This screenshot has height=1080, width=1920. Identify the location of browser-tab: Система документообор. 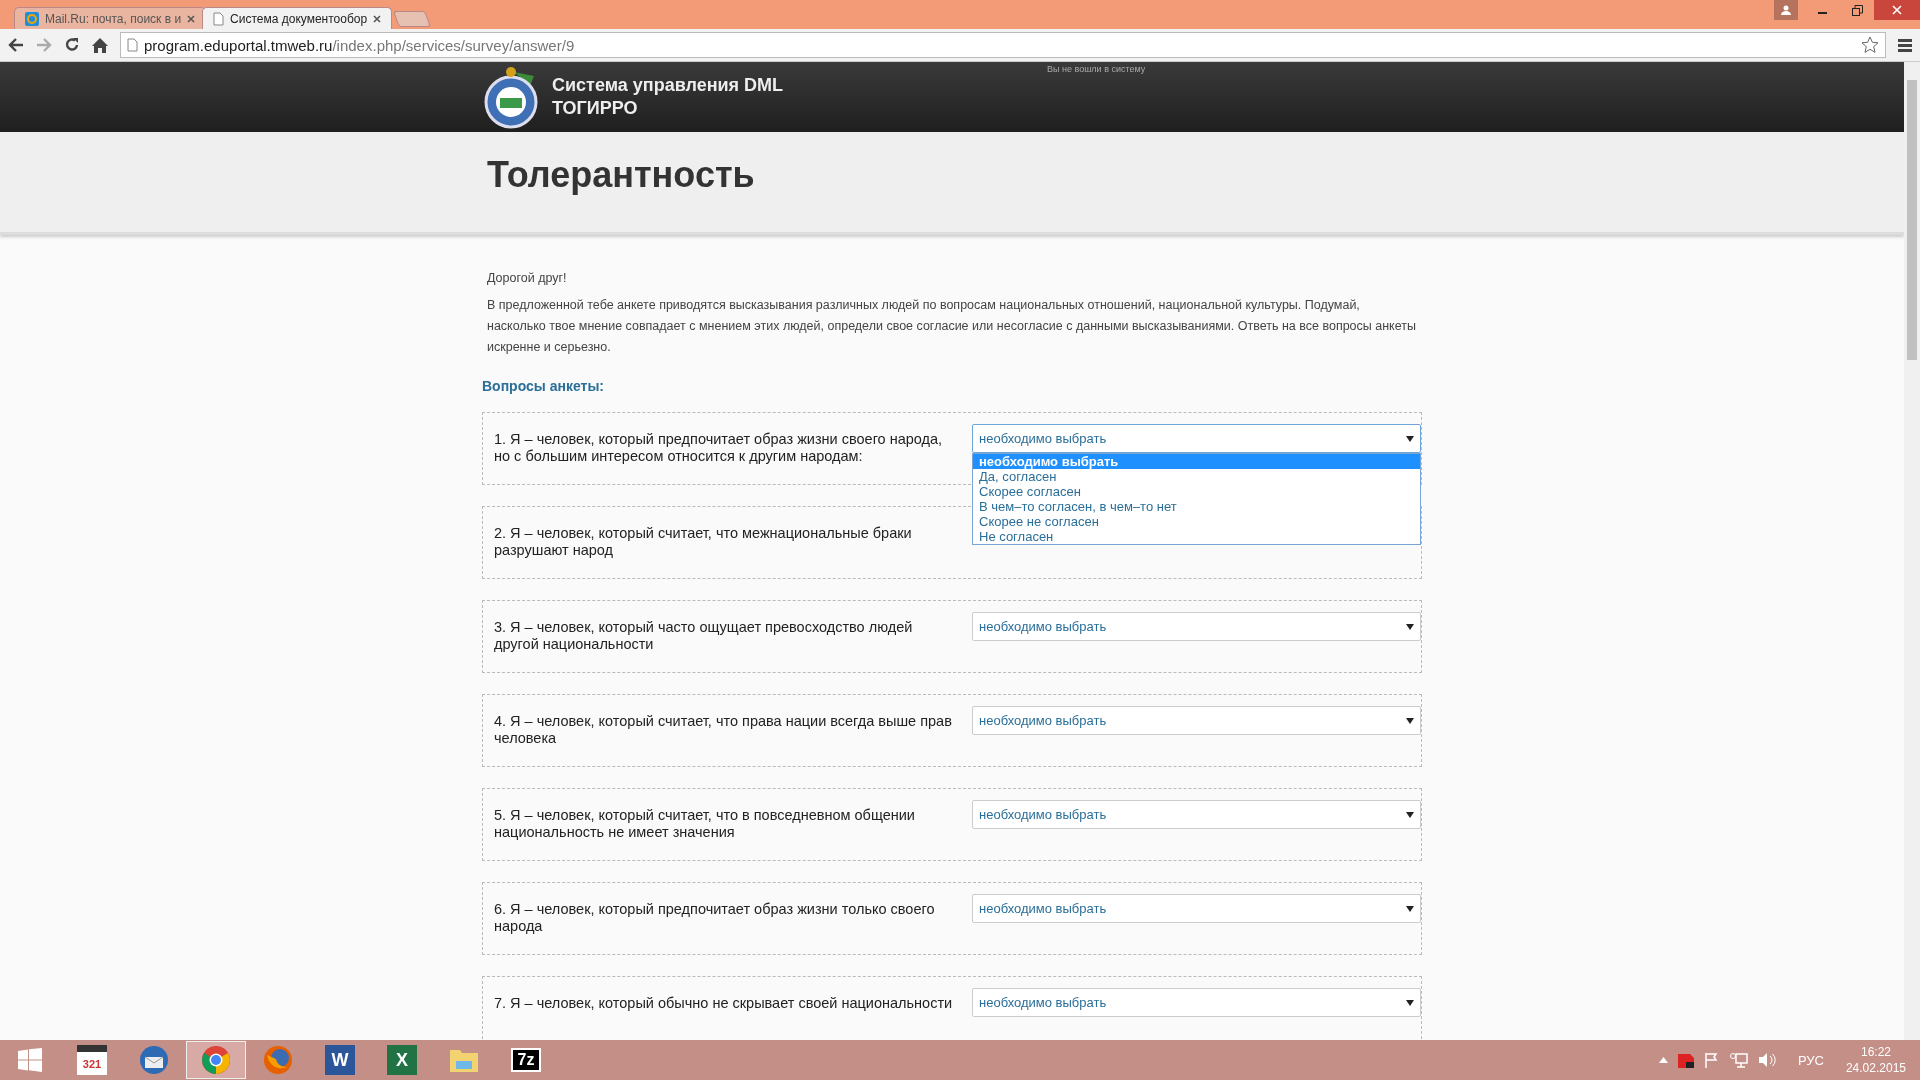
(297, 18).